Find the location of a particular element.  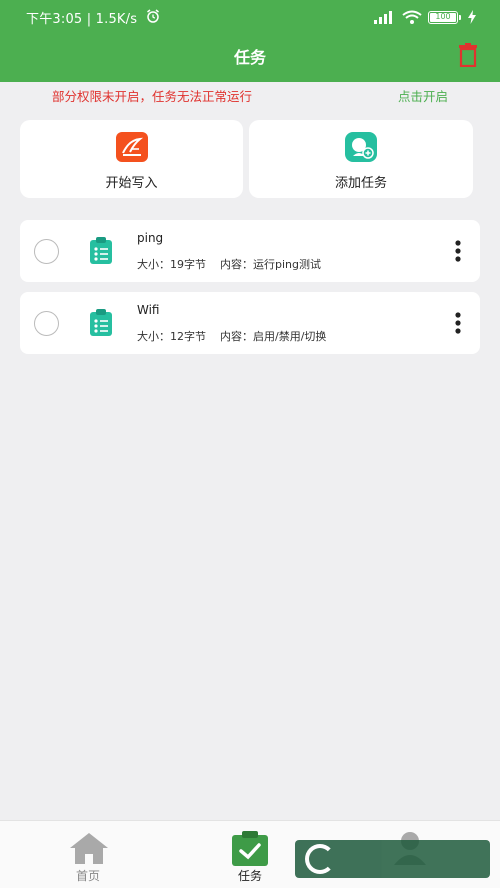

task-meta: 大小：19字节 内容：运行ping测试 is located at coordinates (229, 264).